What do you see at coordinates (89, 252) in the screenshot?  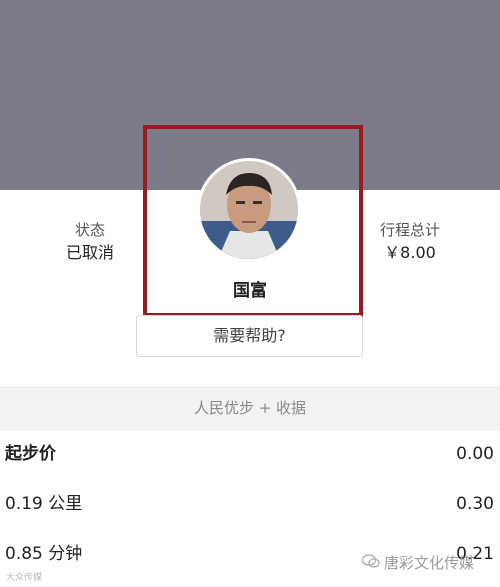 I see `status-value: 已取消` at bounding box center [89, 252].